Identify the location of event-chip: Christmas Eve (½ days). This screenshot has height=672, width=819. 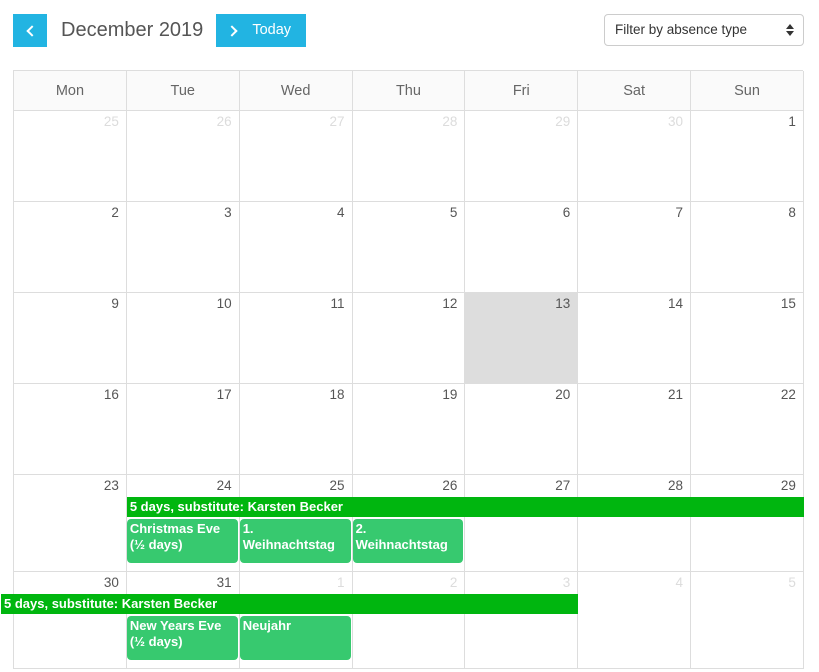
(182, 541).